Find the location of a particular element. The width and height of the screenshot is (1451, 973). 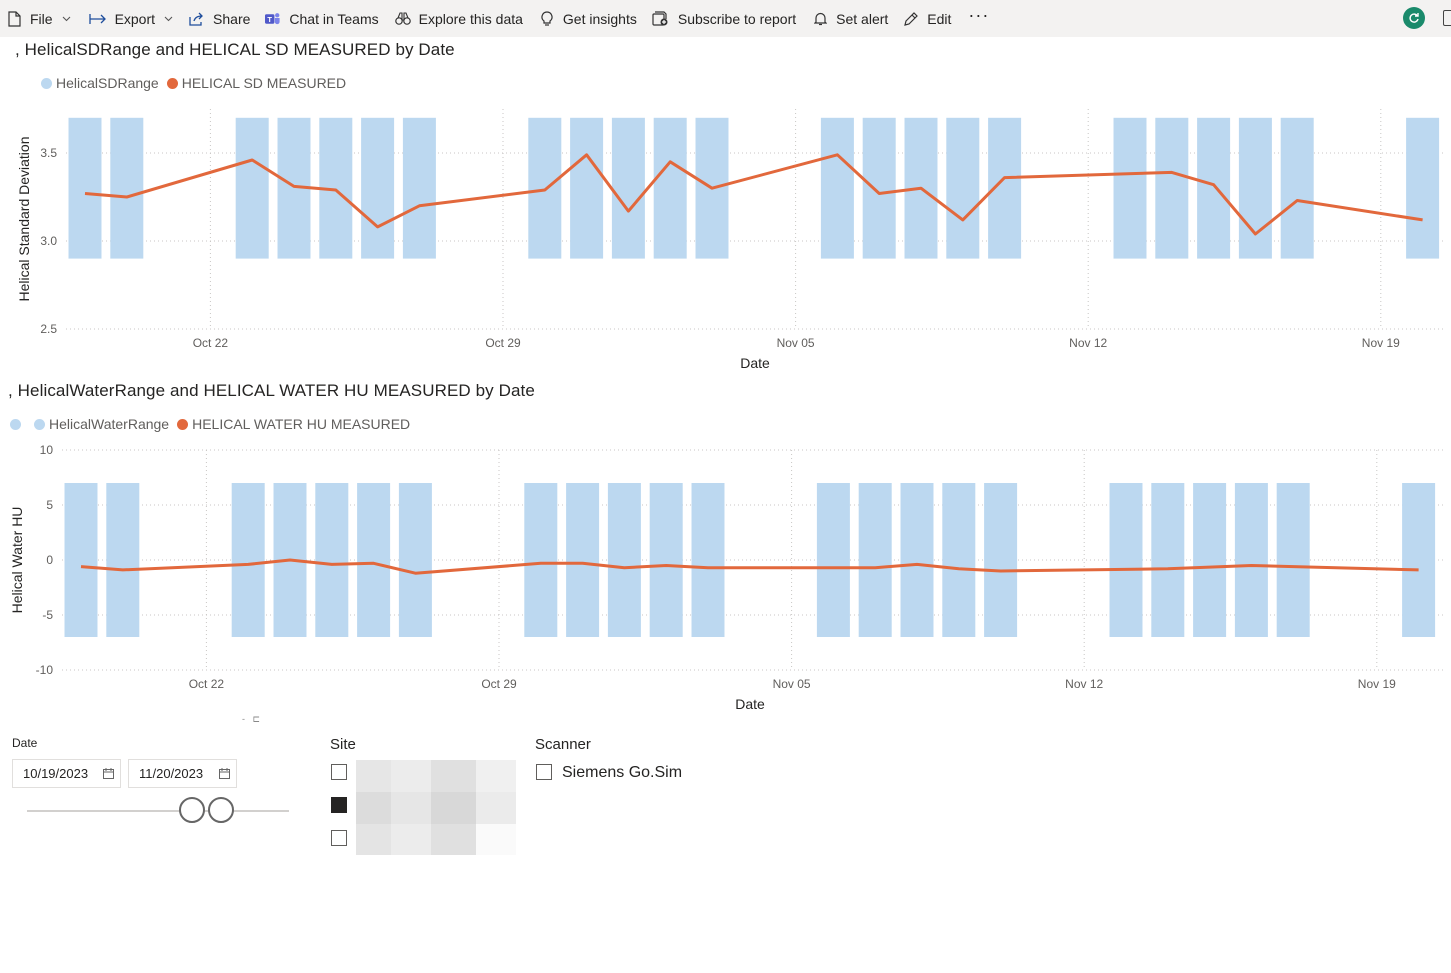

y-tick-label: 0 is located at coordinates (49, 560).